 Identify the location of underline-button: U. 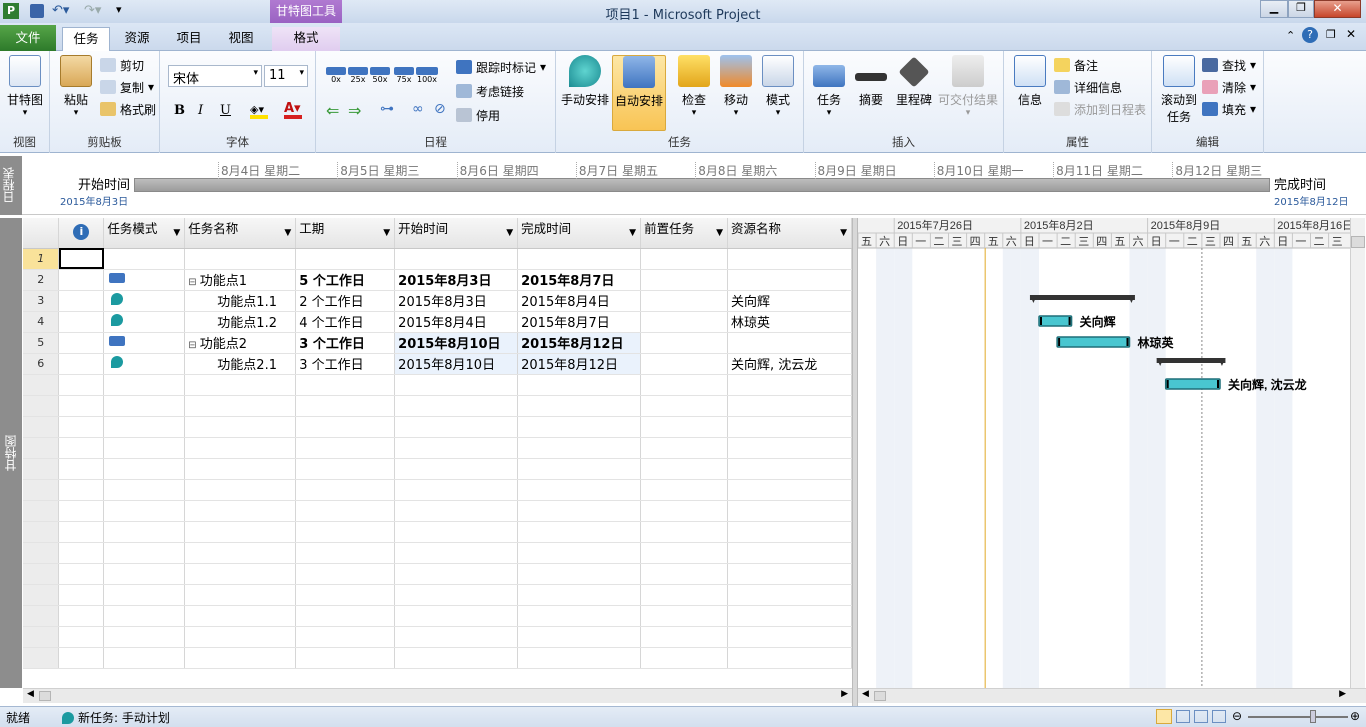
(225, 110).